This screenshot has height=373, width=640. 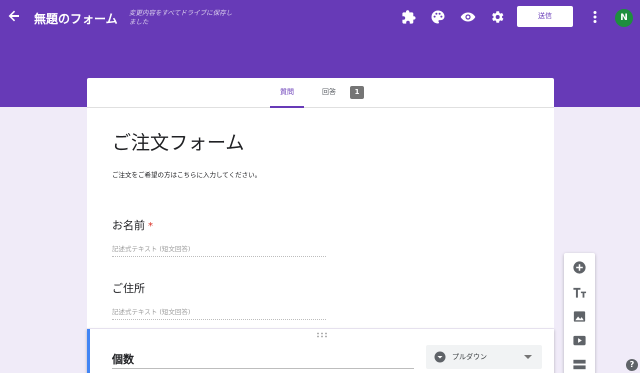 What do you see at coordinates (186, 174) in the screenshot?
I see `form-description: ご注文をご希望の方はこちらに入力してください。` at bounding box center [186, 174].